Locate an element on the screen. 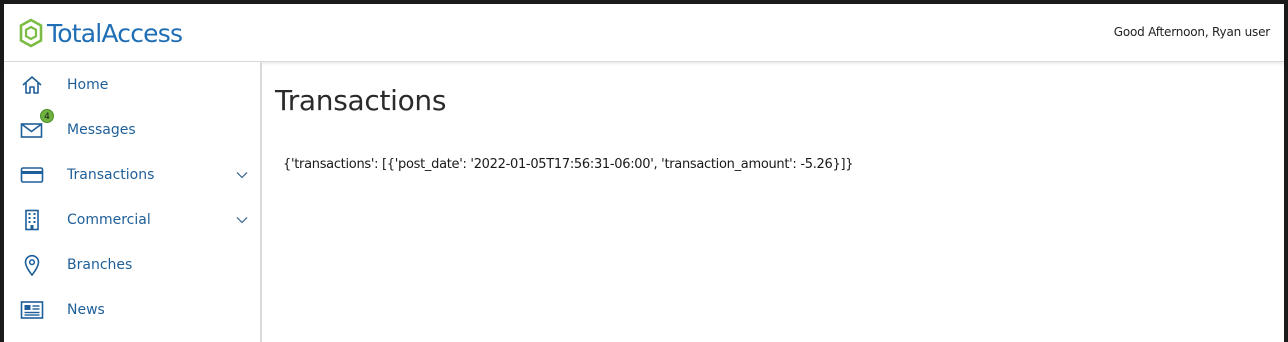 This screenshot has height=342, width=1288. map-pin-icon is located at coordinates (32, 265).